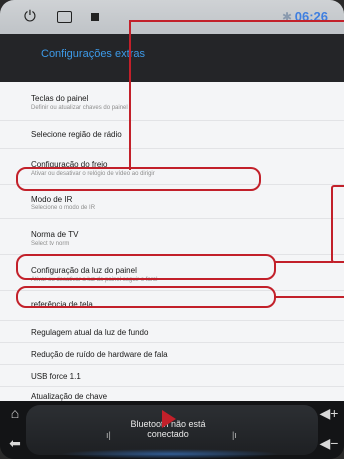 This screenshot has height=459, width=344. What do you see at coordinates (99, 354) in the screenshot?
I see `item-label: Redução de ruído de hardware de fala` at bounding box center [99, 354].